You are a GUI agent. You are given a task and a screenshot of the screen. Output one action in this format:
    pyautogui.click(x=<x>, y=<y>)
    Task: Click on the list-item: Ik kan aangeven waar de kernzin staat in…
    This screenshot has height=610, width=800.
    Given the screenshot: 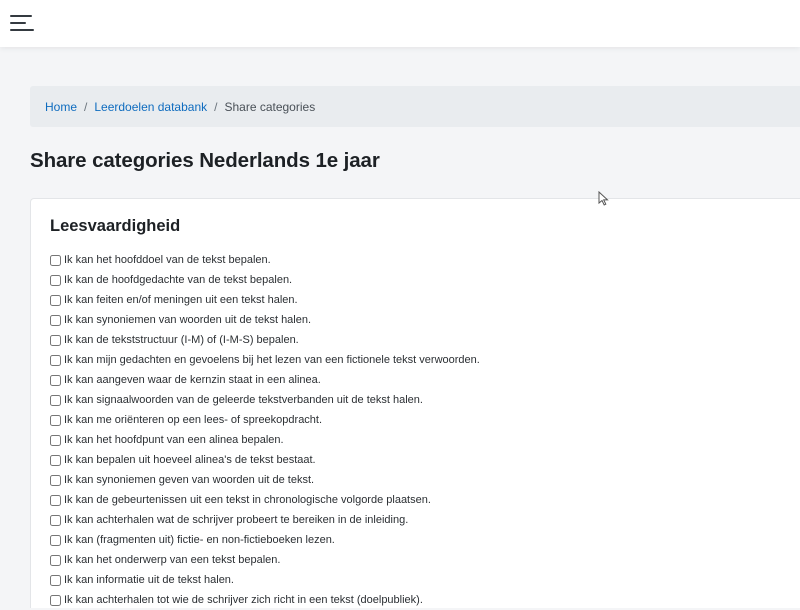 What is the action you would take?
    pyautogui.click(x=419, y=380)
    